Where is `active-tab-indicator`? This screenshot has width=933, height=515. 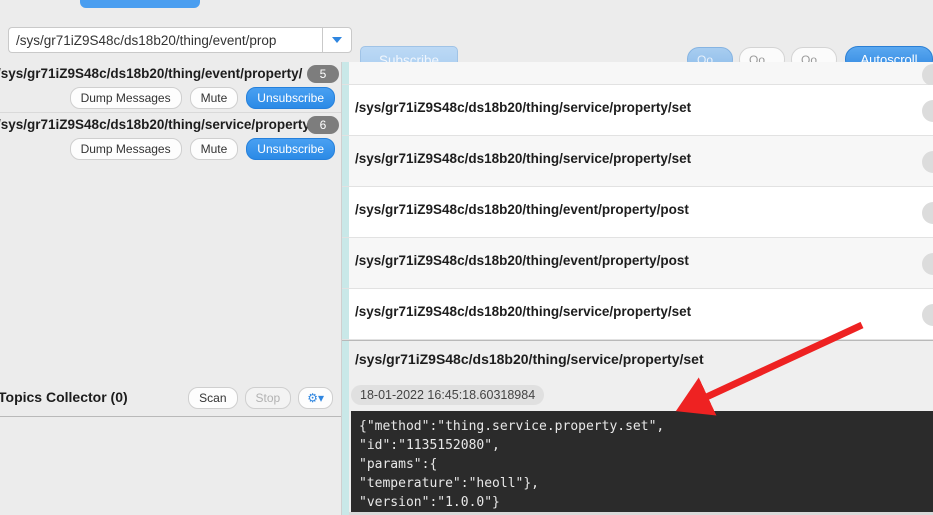 active-tab-indicator is located at coordinates (140, 4).